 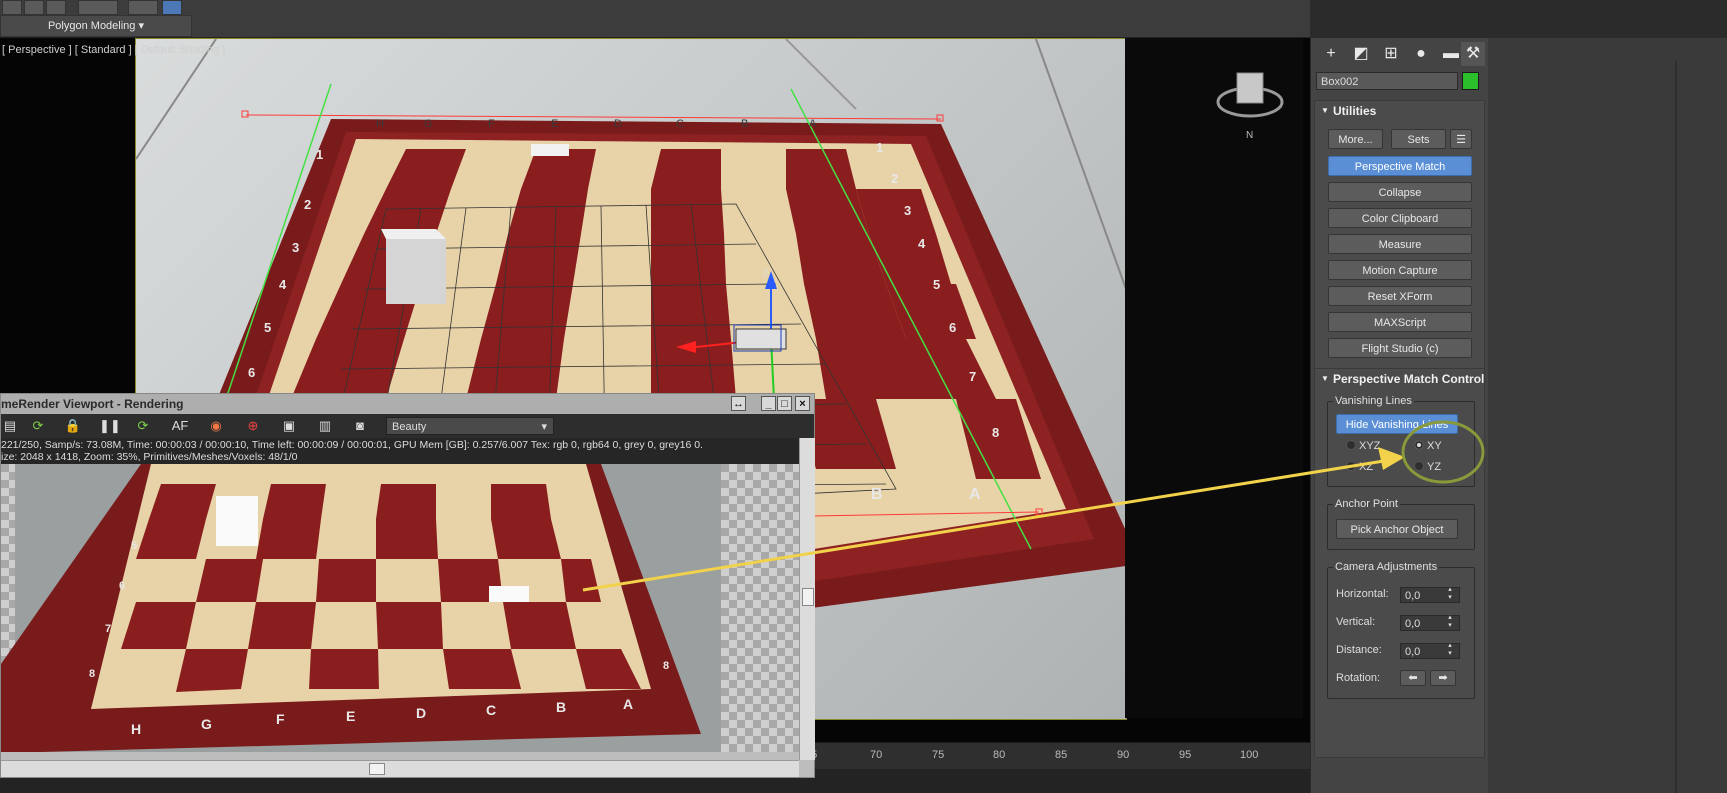 I want to click on motion-icon: ●, so click(x=1421, y=54).